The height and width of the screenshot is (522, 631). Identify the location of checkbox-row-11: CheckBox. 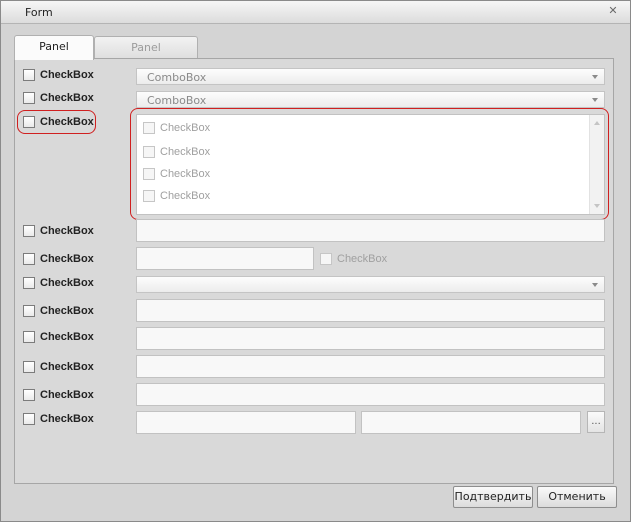
(58, 419).